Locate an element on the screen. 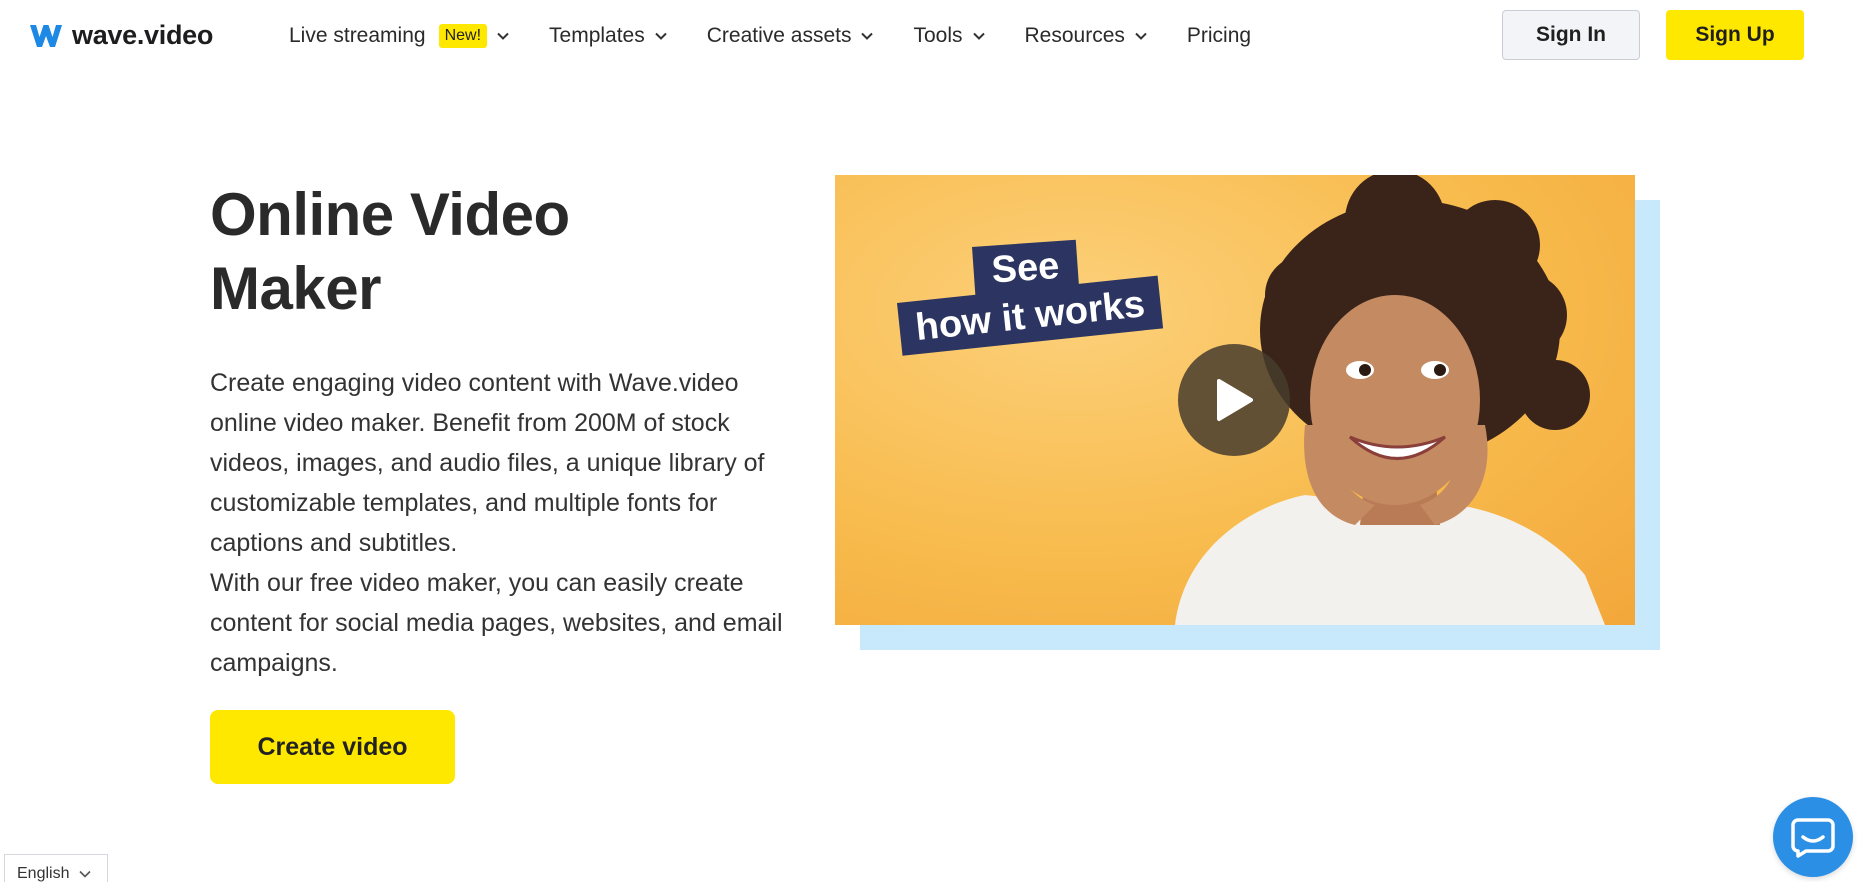  nav-item-label: Creative assets is located at coordinates (779, 35).